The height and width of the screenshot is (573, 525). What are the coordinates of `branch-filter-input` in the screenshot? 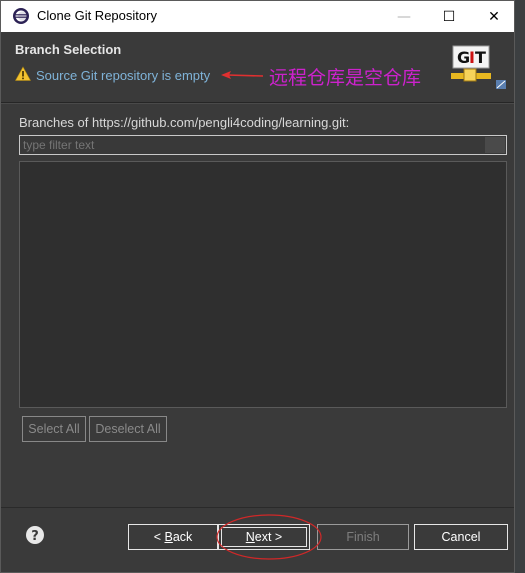 It's located at (263, 145).